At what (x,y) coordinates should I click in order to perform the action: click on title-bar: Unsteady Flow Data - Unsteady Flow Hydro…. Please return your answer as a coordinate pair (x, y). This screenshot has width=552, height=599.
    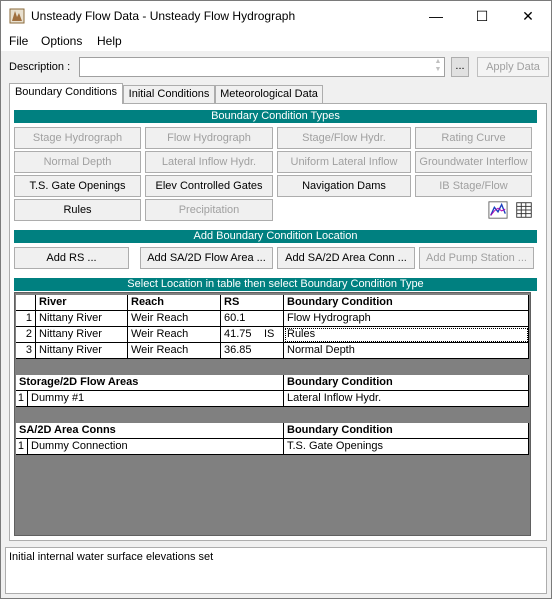
    Looking at the image, I should click on (276, 16).